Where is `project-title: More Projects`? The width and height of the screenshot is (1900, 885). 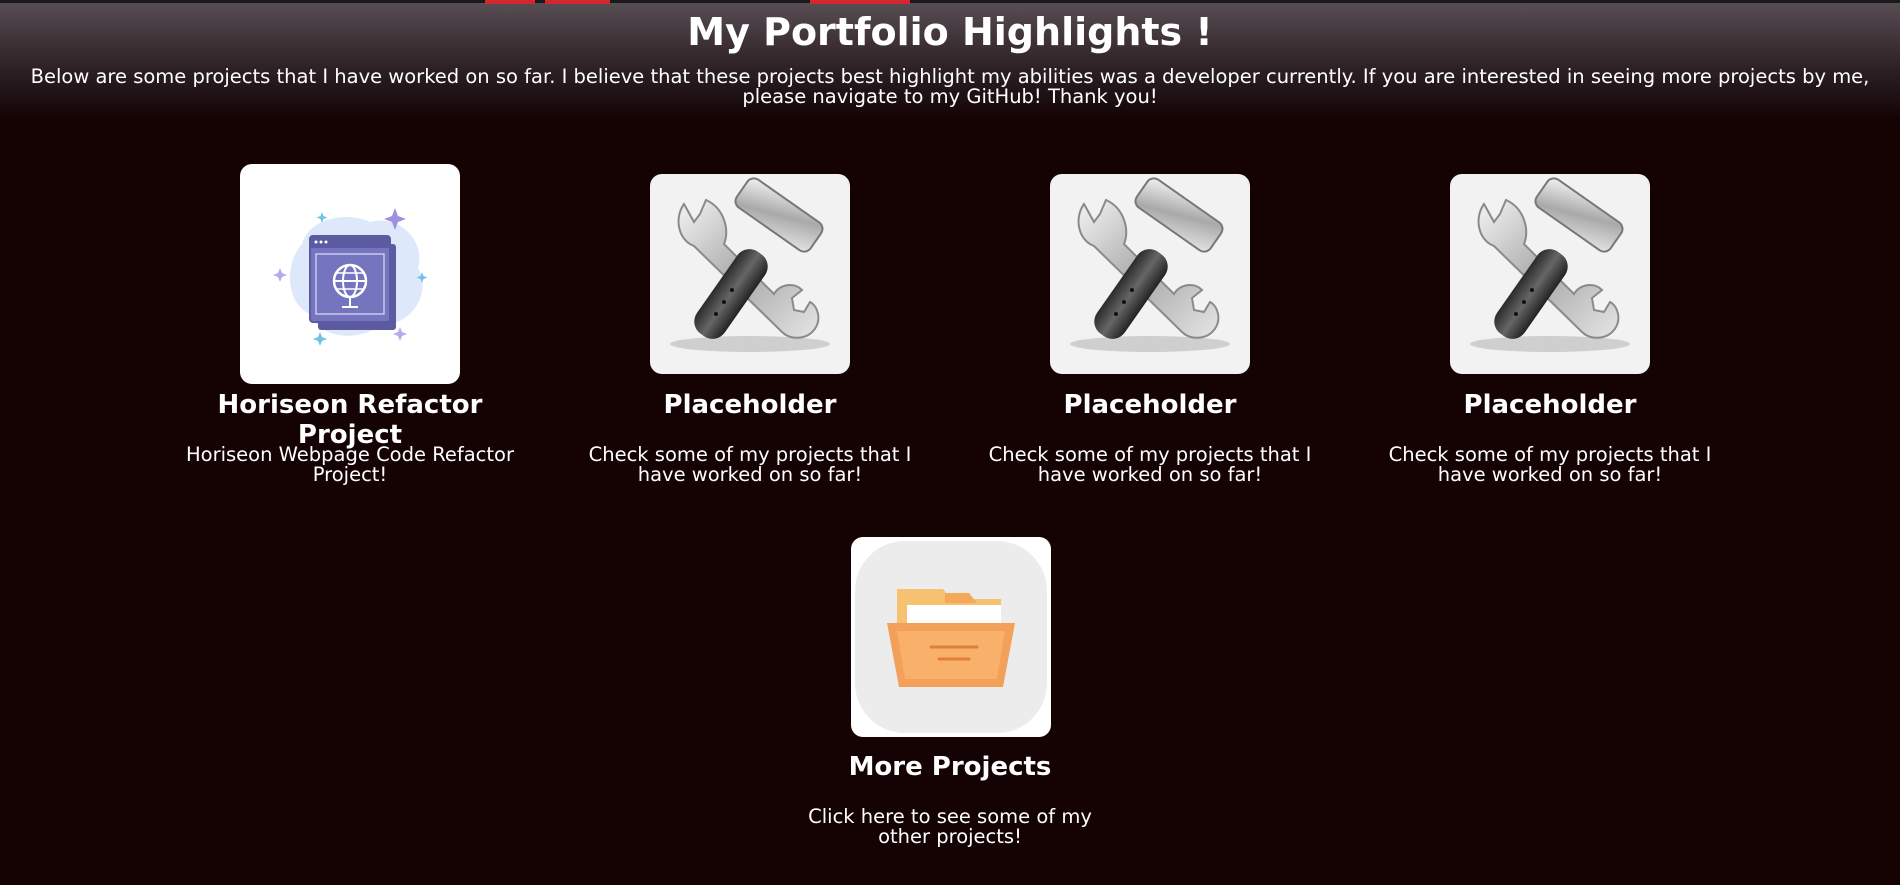 project-title: More Projects is located at coordinates (950, 767).